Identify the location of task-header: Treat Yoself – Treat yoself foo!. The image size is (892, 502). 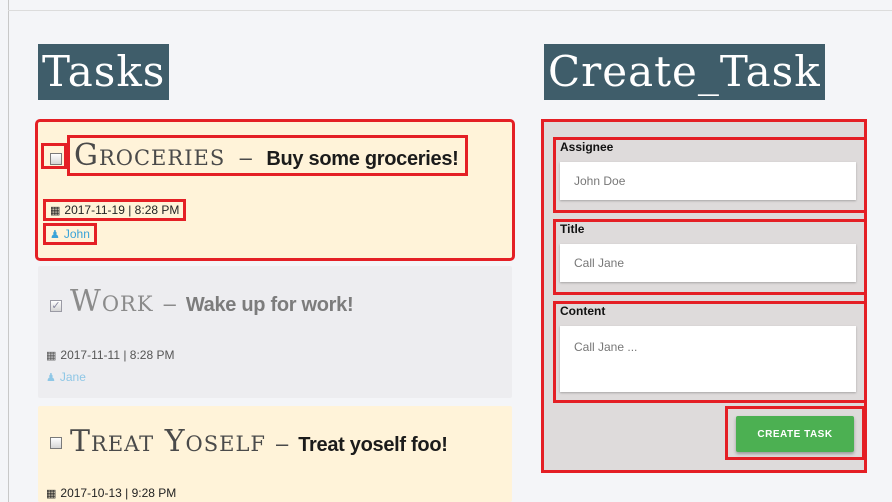
(249, 441).